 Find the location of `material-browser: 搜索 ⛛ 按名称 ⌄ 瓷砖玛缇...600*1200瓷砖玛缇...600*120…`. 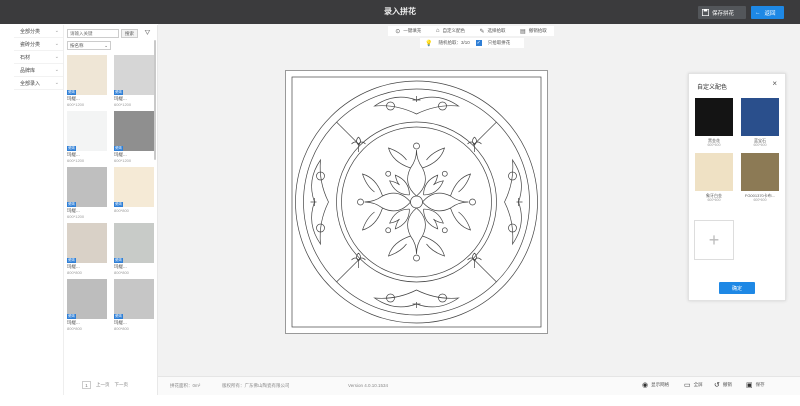

material-browser: 搜索 ⛛ 按名称 ⌄ 瓷砖玛缇...600*1200瓷砖玛缇...600*120… is located at coordinates (111, 210).